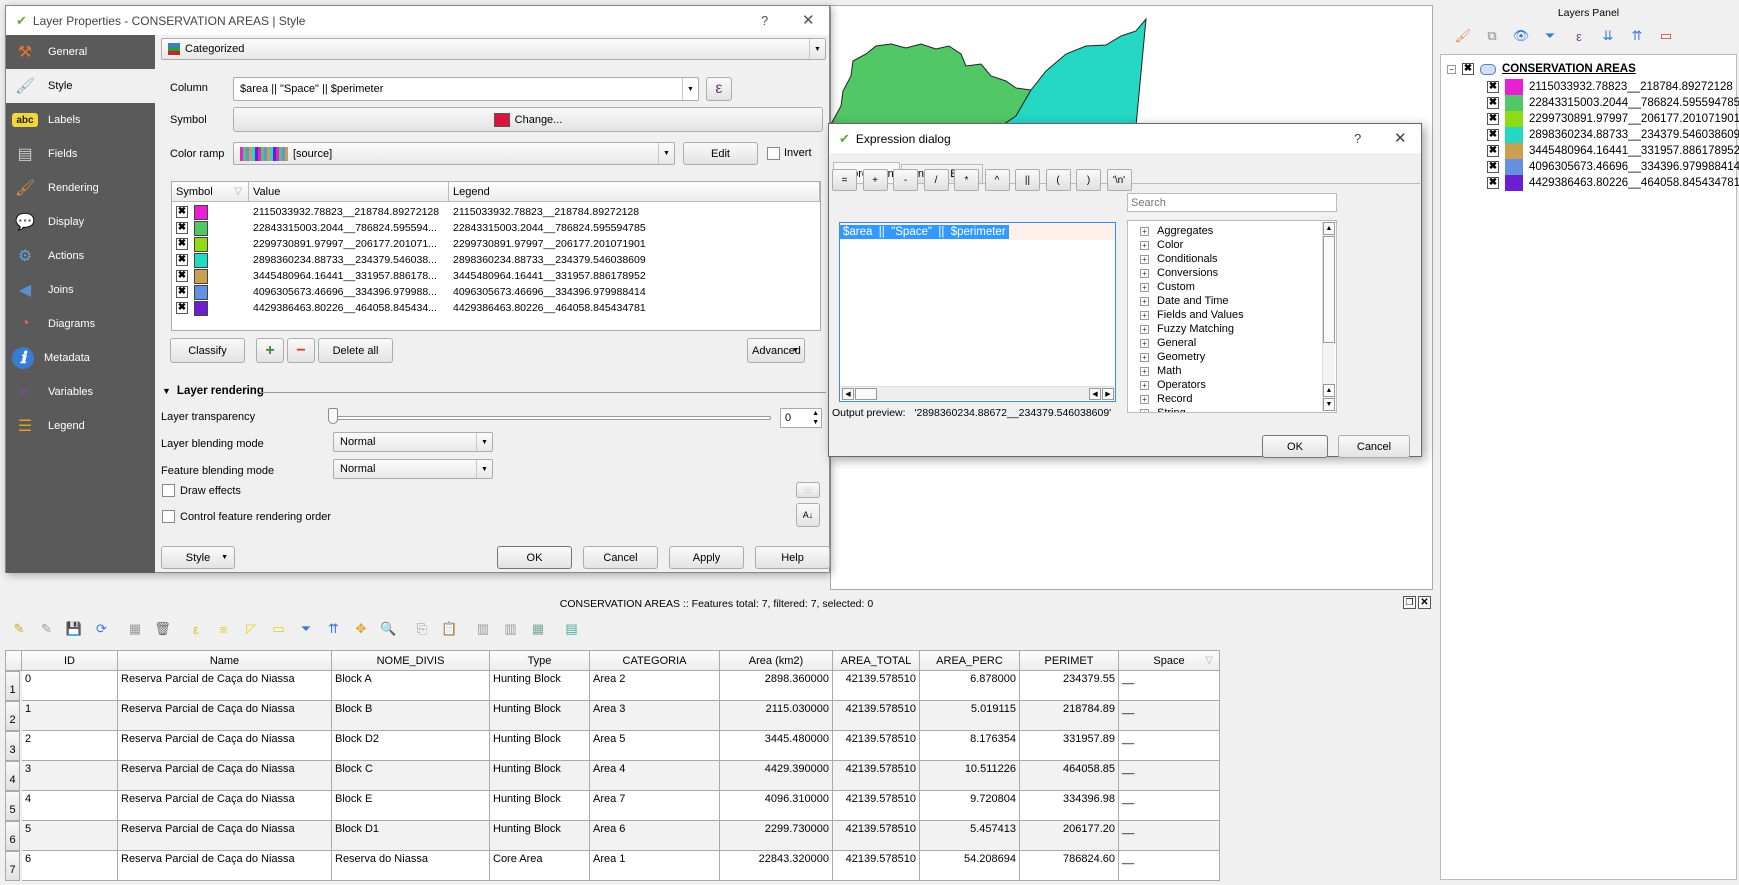 Image resolution: width=1739 pixels, height=885 pixels. I want to click on operator-divide-button: /, so click(936, 180).